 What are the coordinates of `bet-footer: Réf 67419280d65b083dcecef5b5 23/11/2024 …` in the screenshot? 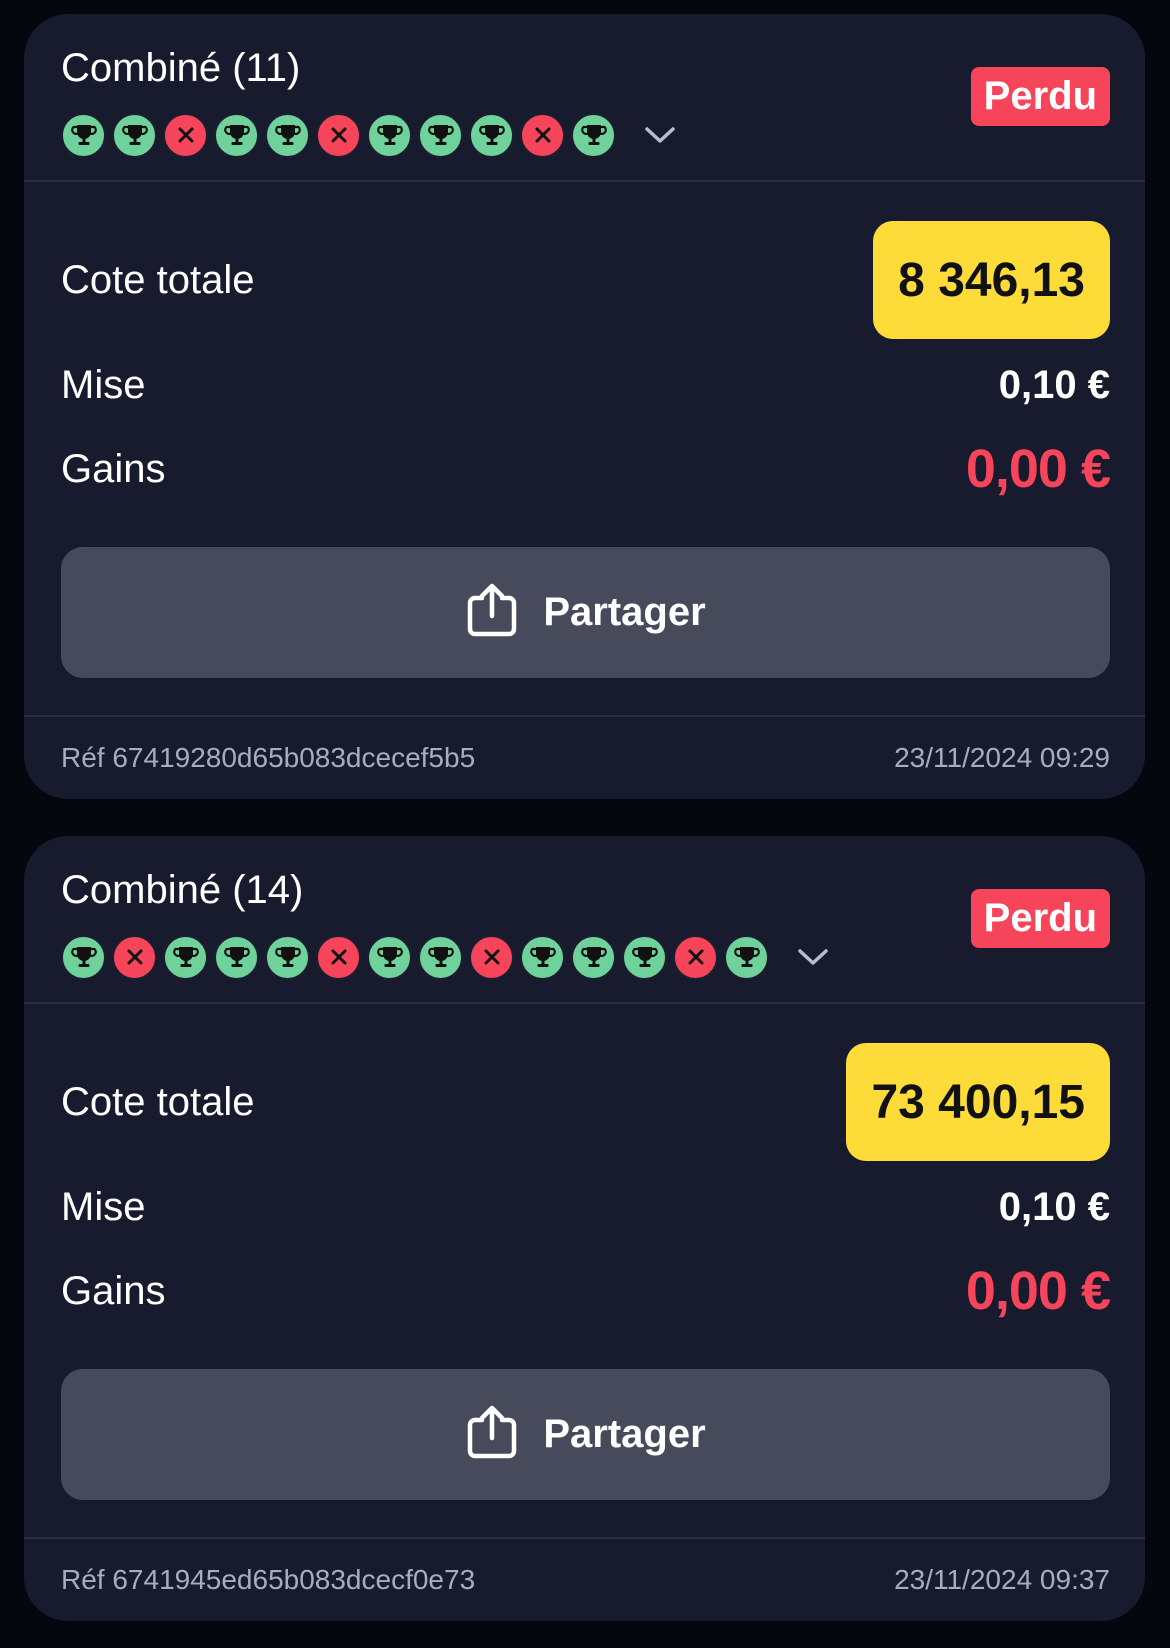 It's located at (584, 757).